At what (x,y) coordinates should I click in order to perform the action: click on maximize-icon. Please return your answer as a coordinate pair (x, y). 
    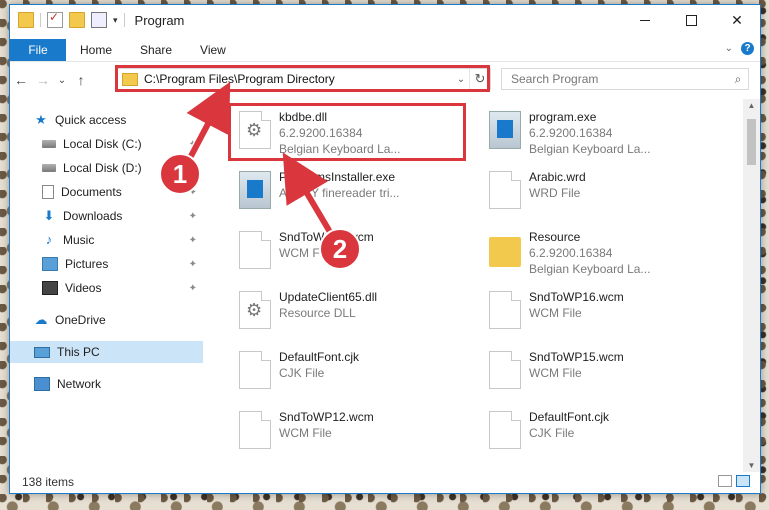
    Looking at the image, I should click on (691, 20).